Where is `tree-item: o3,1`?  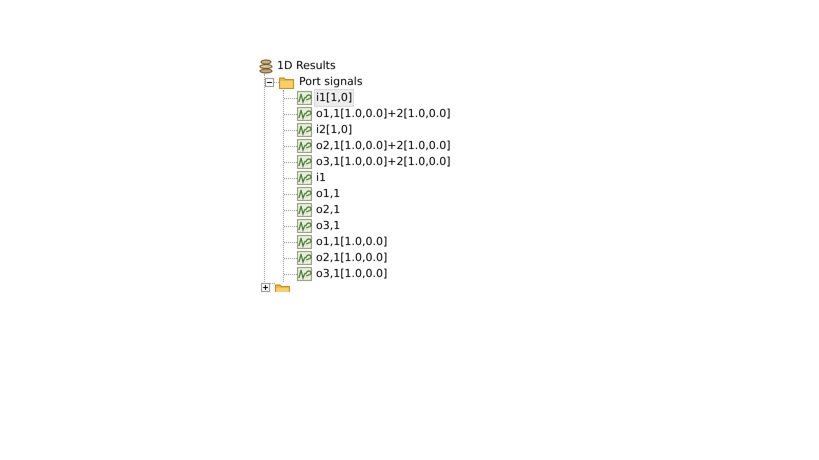 tree-item: o3,1 is located at coordinates (328, 226).